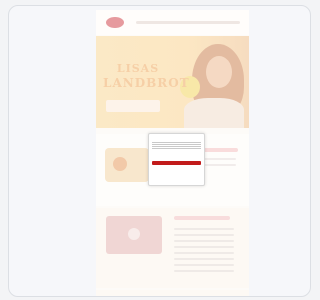  Describe the element at coordinates (219, 72) in the screenshot. I see `hero-photo-face` at that location.